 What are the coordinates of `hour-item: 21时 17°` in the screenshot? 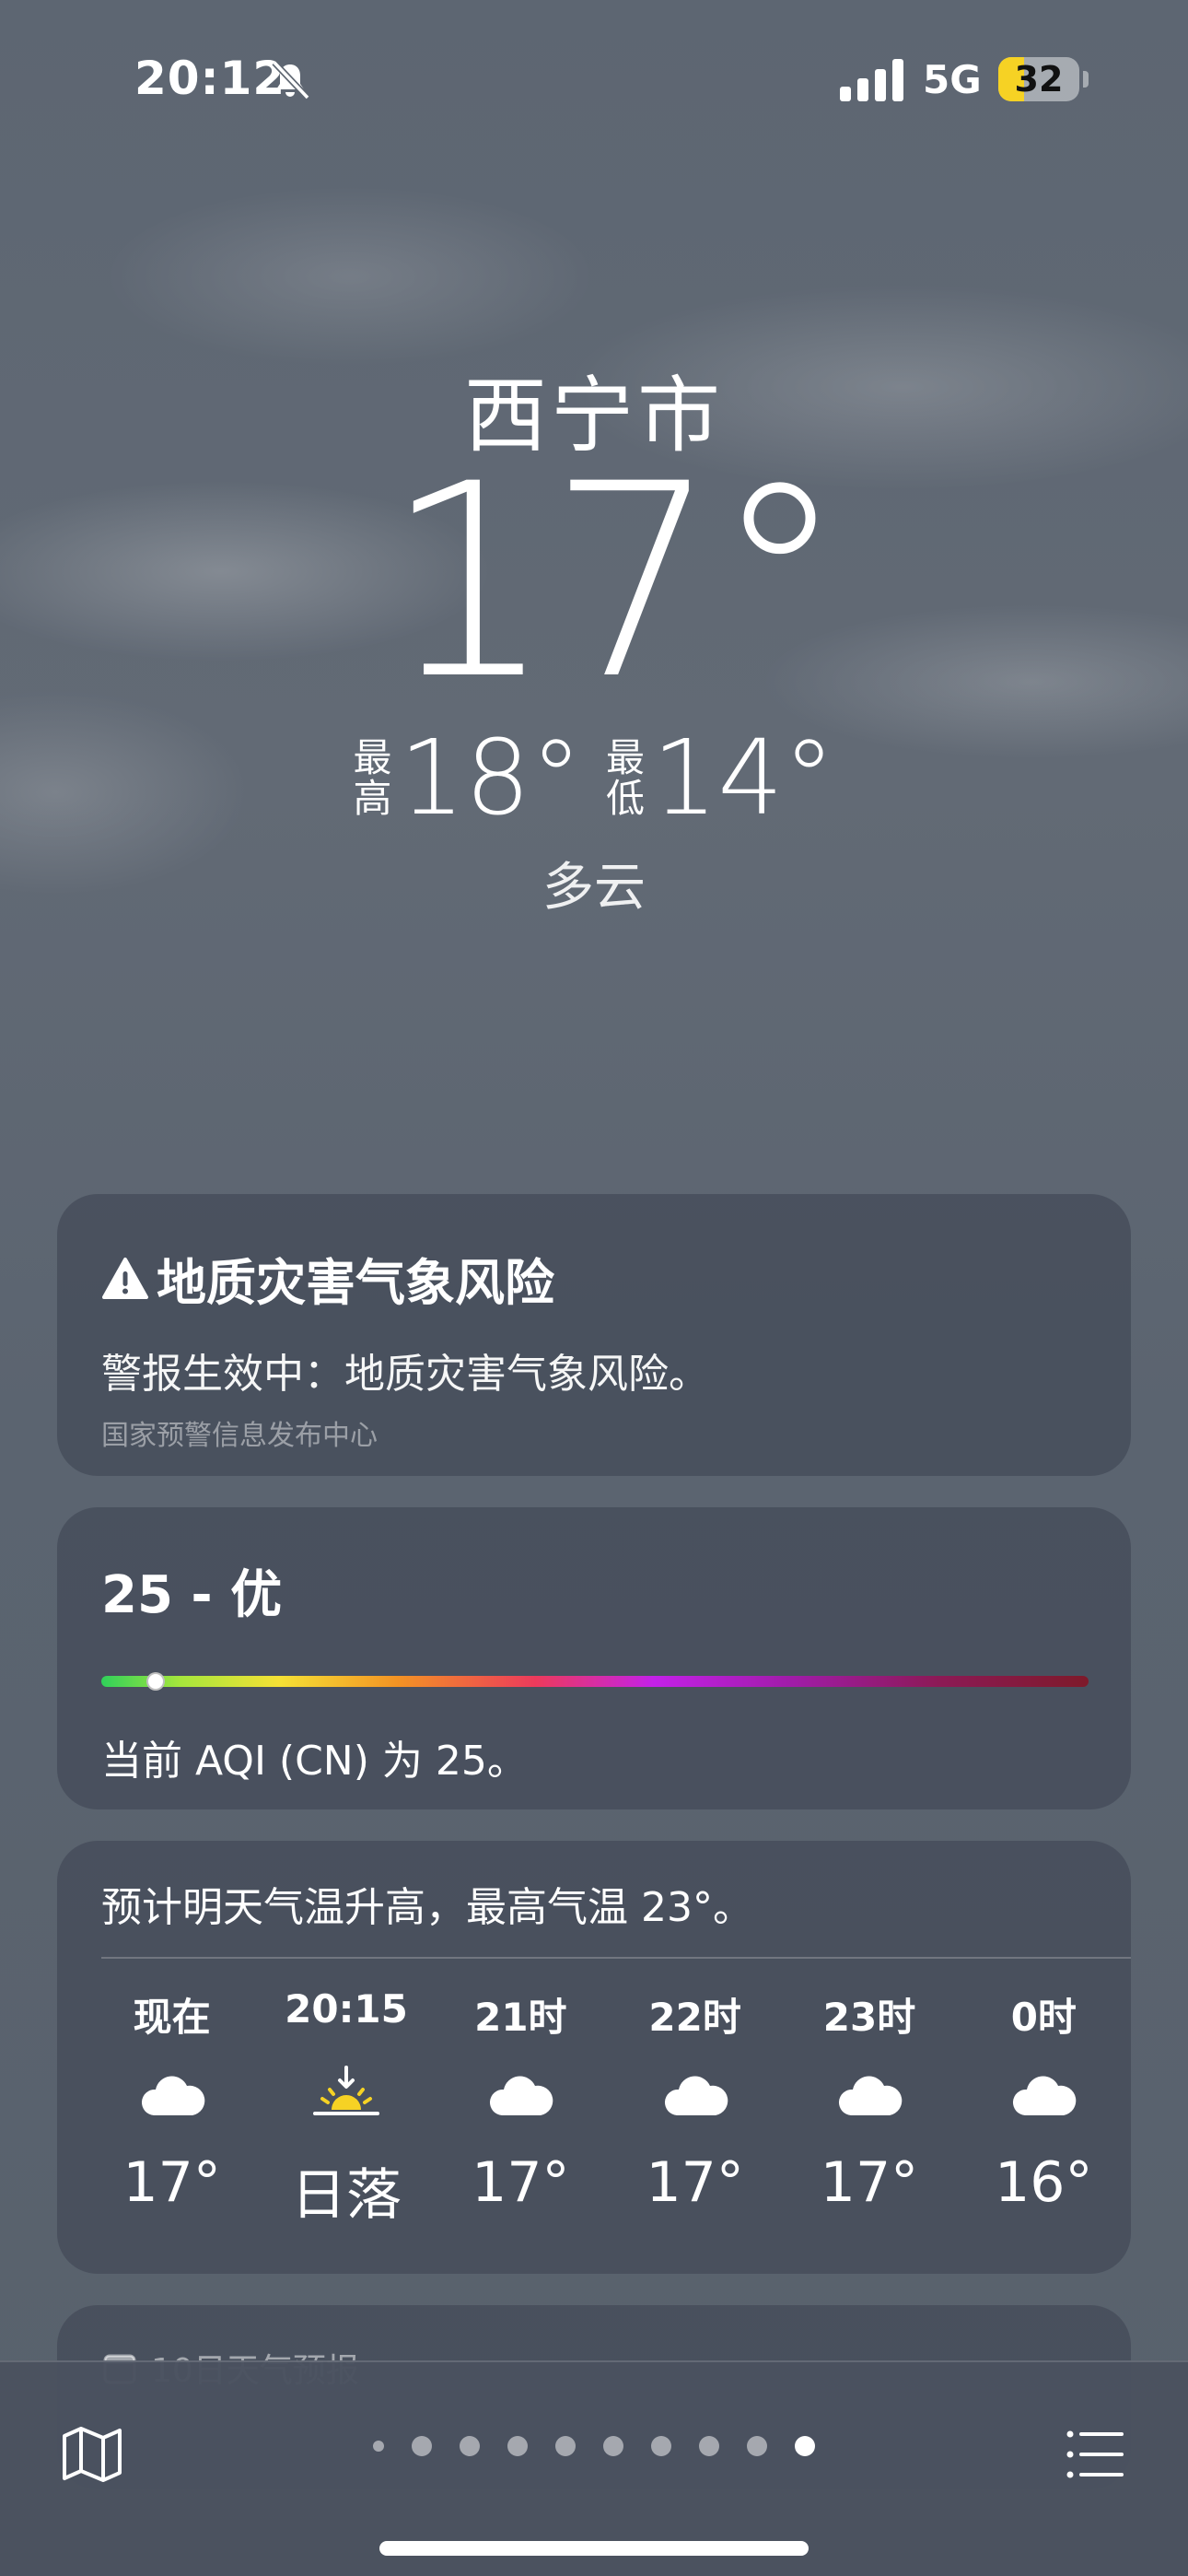 It's located at (521, 2108).